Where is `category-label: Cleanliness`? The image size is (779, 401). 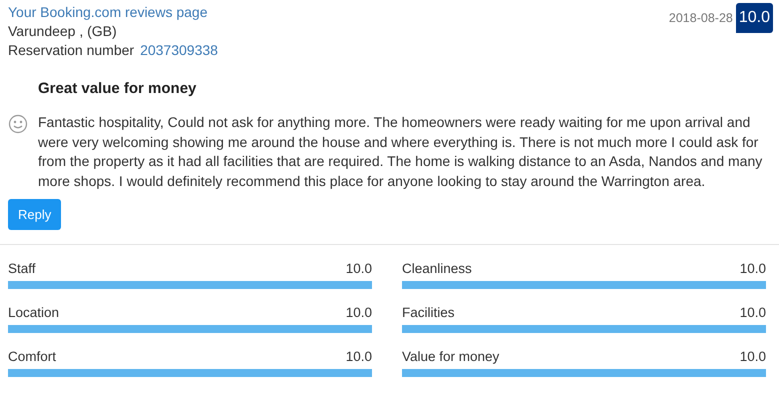
category-label: Cleanliness is located at coordinates (437, 268).